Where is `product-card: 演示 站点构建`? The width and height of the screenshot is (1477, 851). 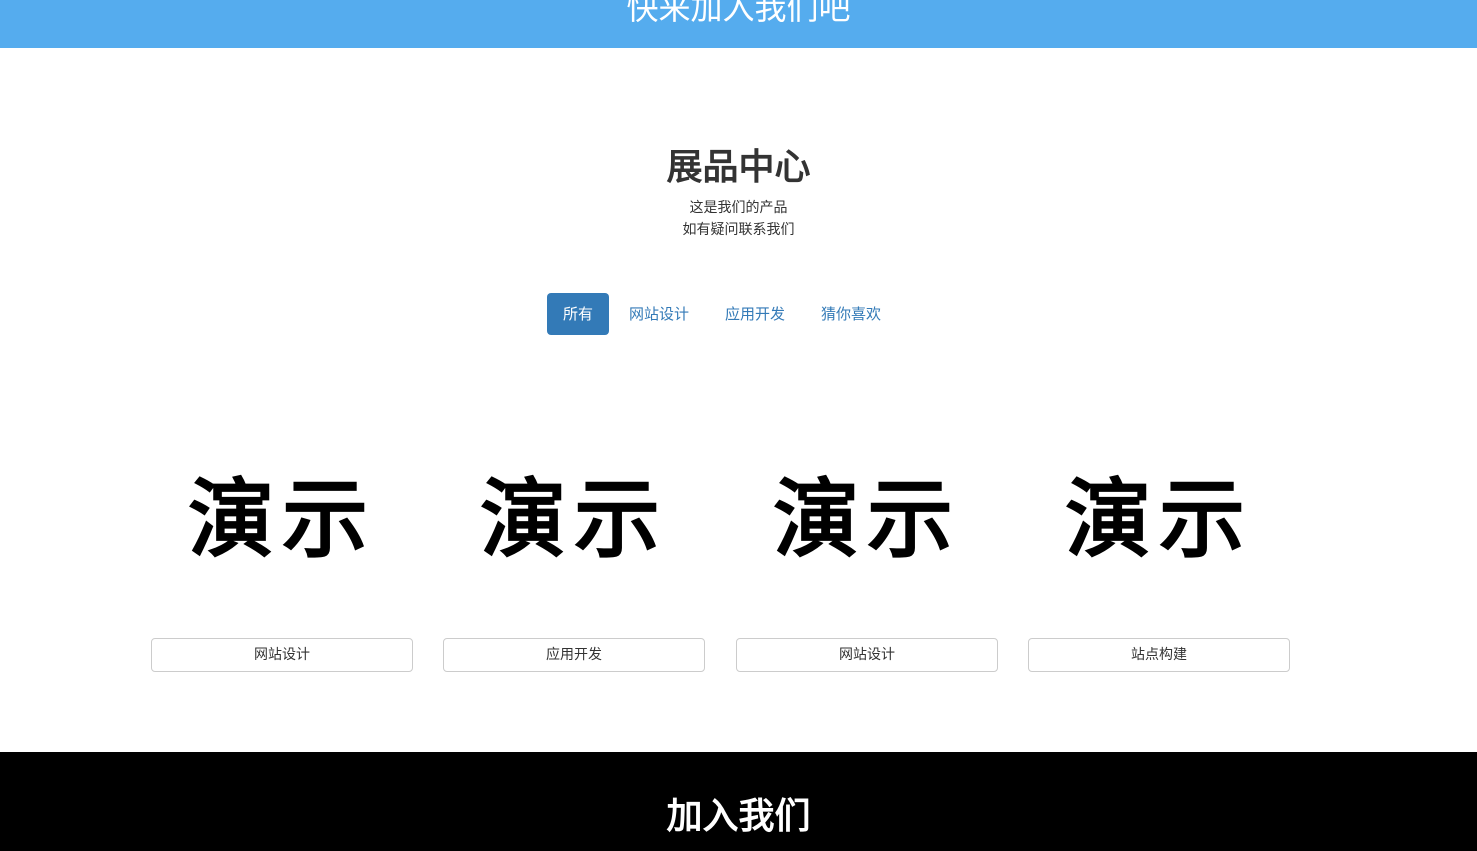
product-card: 演示 站点构建 is located at coordinates (1159, 575).